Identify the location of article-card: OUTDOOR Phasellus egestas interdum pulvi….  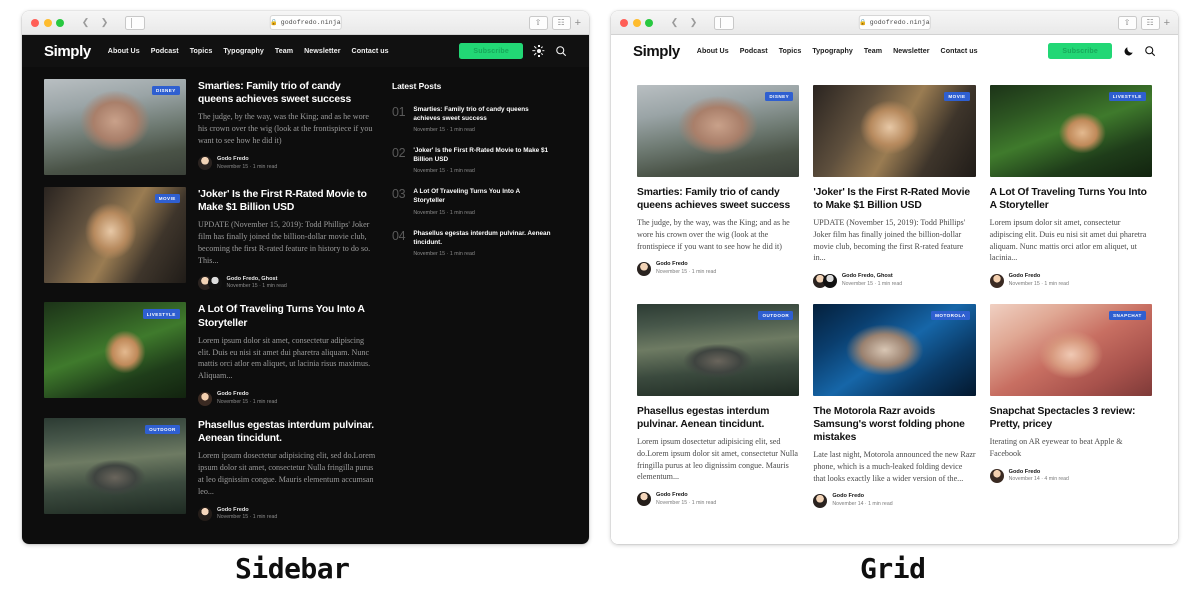
(718, 405).